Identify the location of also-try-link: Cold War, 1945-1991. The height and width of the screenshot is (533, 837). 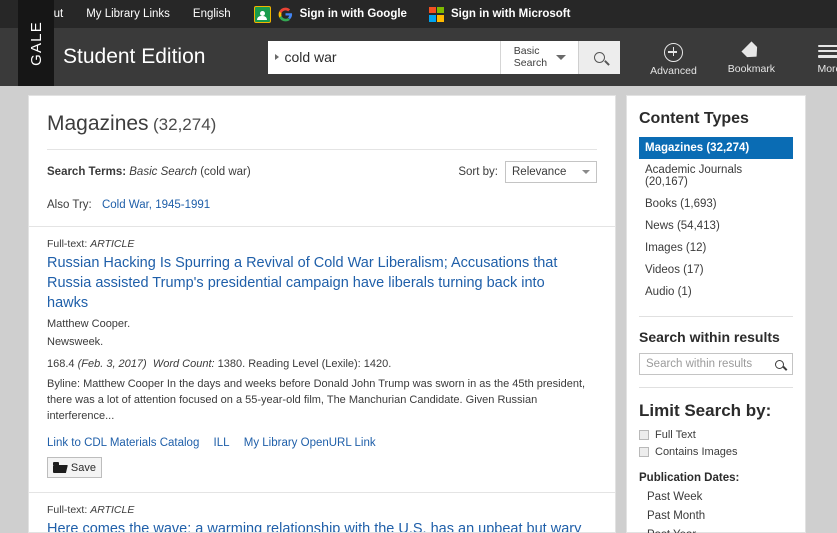
(156, 205).